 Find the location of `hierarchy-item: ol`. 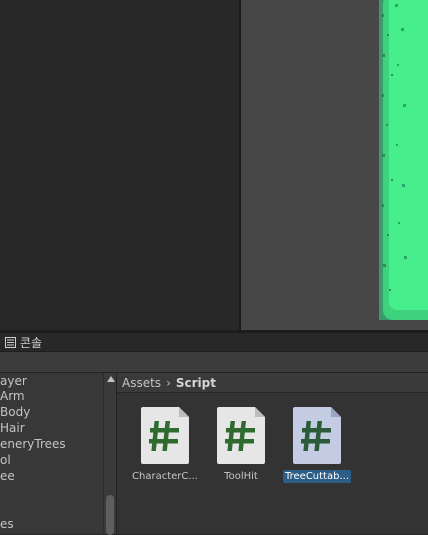

hierarchy-item: ol is located at coordinates (5, 460).